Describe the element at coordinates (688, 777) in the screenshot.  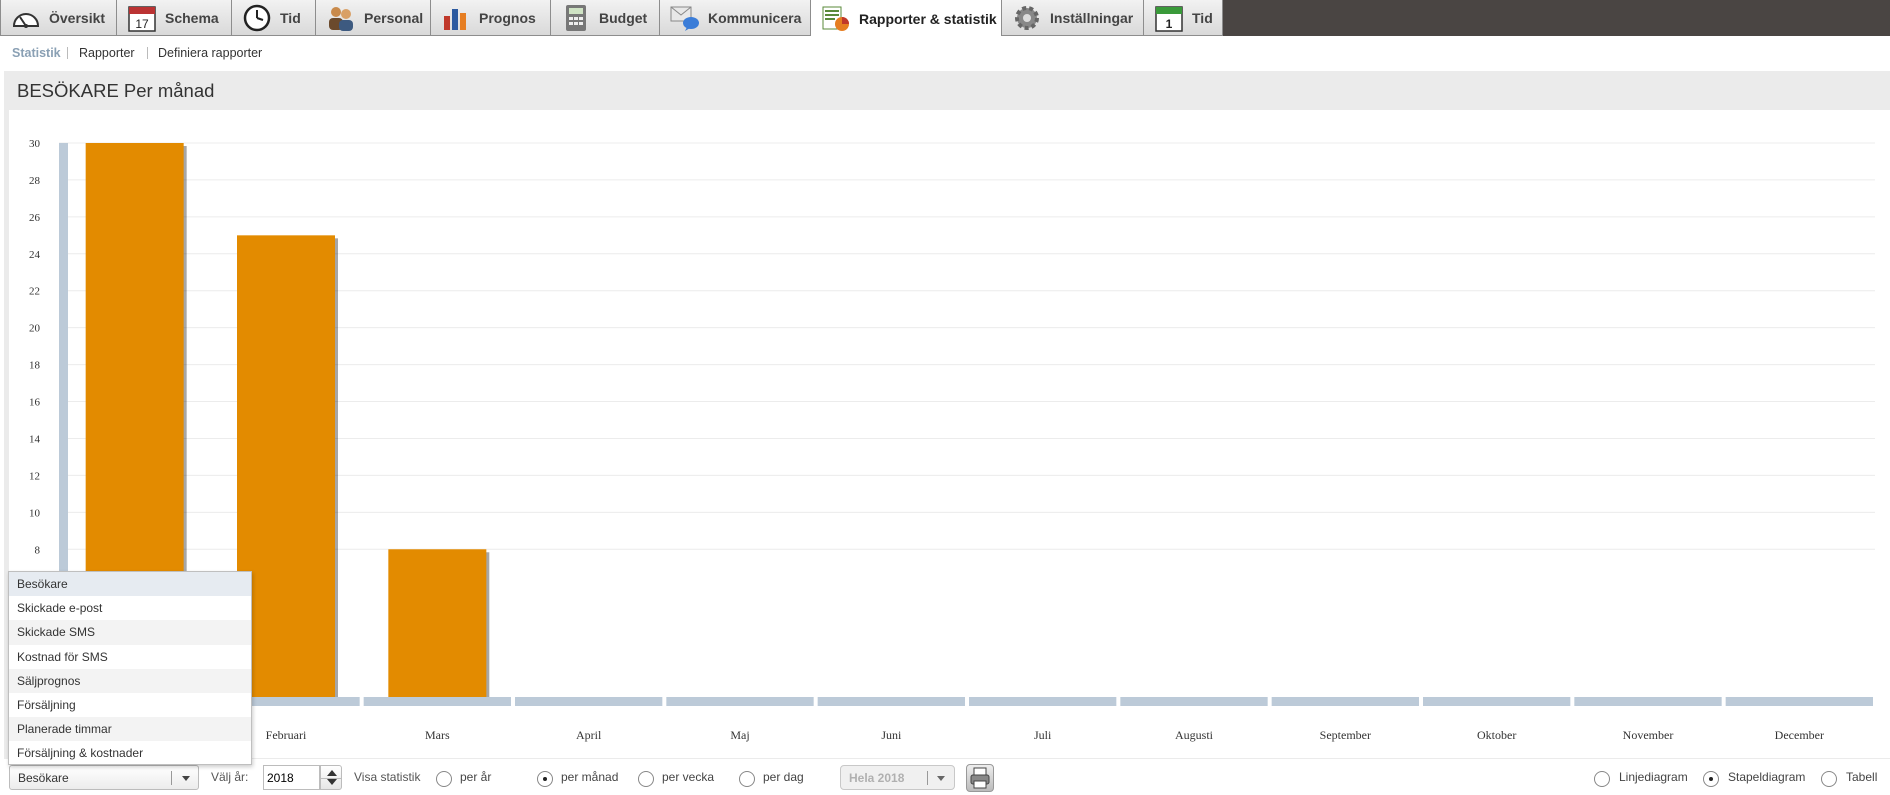
I see `radio-label-per-vecka: per vecka` at that location.